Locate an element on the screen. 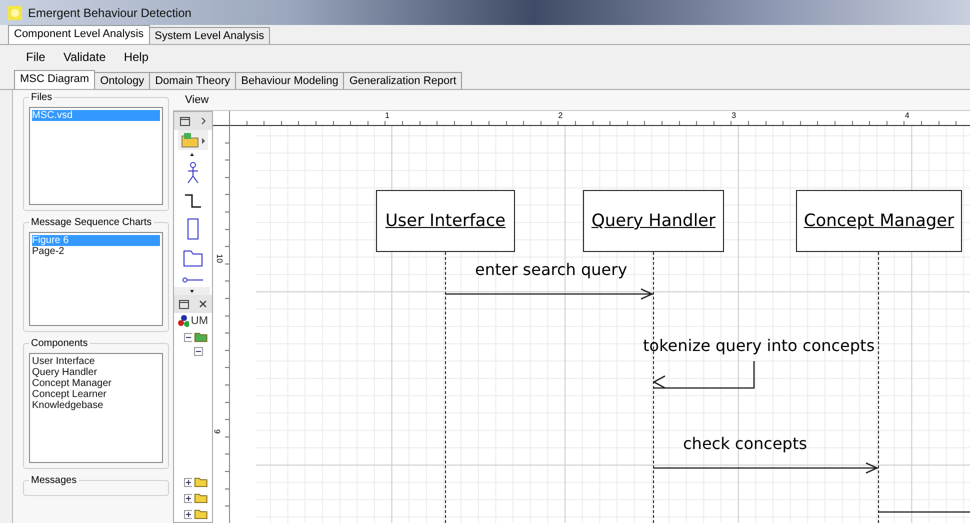 The height and width of the screenshot is (523, 970). menu-item: Validate is located at coordinates (84, 57).